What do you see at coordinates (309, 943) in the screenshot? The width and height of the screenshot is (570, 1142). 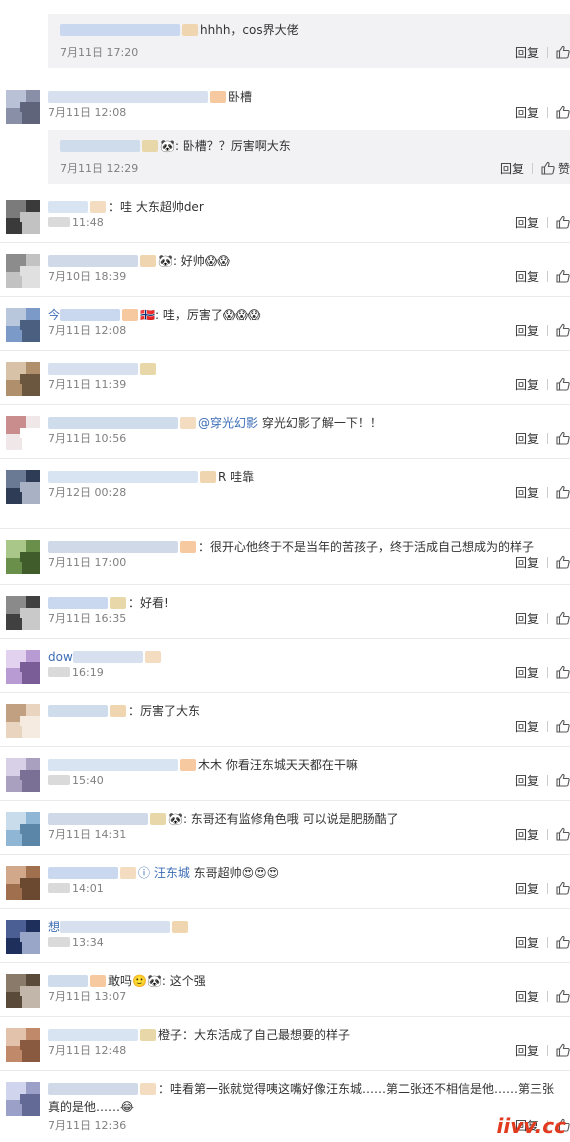 I see `comment-meta: 13:34 回复` at bounding box center [309, 943].